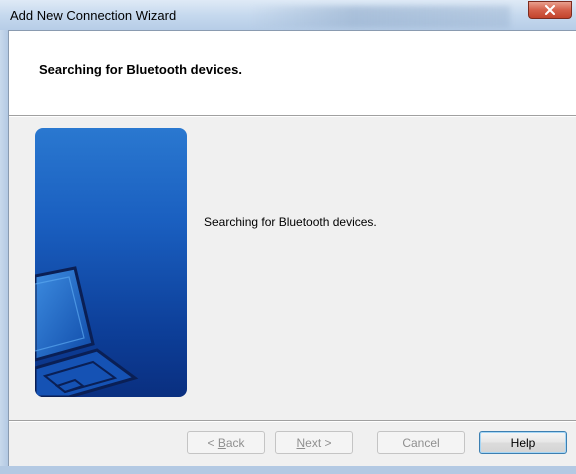 This screenshot has height=474, width=576. What do you see at coordinates (140, 69) in the screenshot?
I see `wizard-header-title: Searching for Bluetooth devices.` at bounding box center [140, 69].